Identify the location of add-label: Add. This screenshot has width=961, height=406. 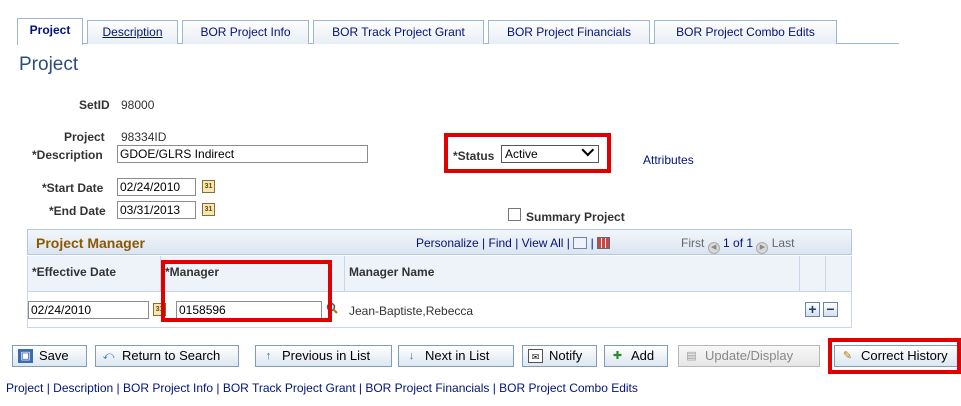
(643, 355).